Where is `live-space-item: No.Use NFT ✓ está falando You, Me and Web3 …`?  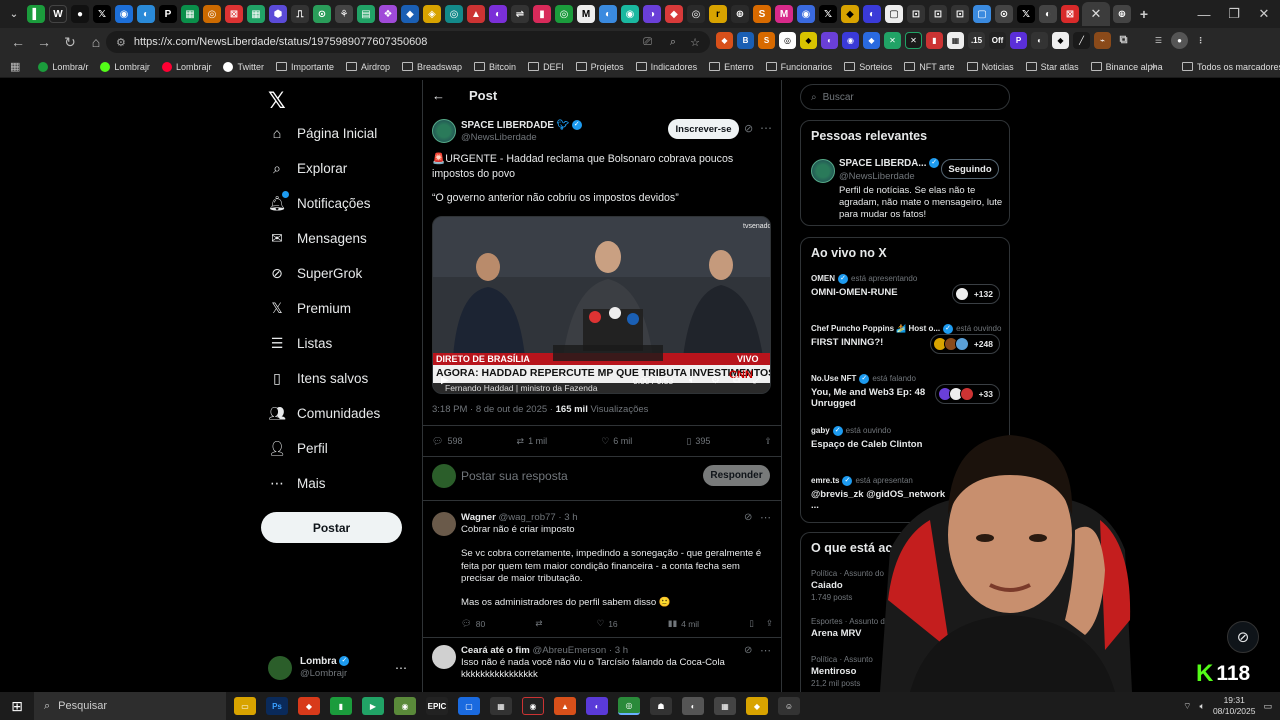
live-space-item: No.Use NFT ✓ está falando You, Me and Web3 … is located at coordinates (908, 391).